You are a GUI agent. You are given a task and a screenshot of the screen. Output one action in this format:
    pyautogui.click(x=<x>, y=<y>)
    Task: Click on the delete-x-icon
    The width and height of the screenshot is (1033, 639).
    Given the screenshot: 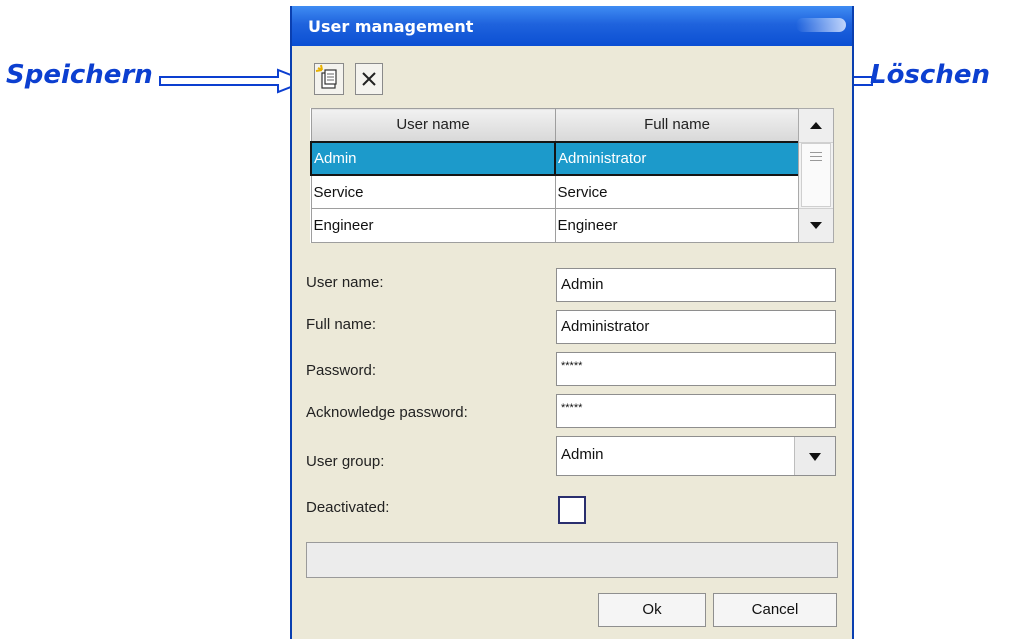 What is the action you would take?
    pyautogui.click(x=369, y=79)
    